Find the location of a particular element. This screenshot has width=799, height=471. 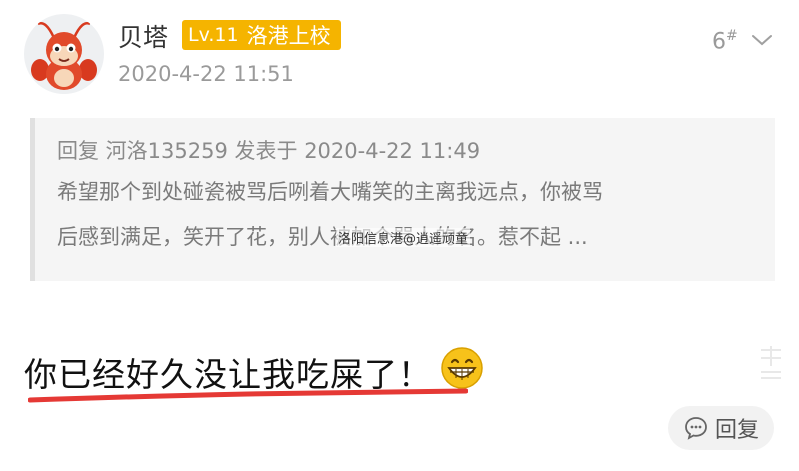

quote-header: 回复 河洛135259 发表于 2020-4-22 11:49 is located at coordinates (269, 151).